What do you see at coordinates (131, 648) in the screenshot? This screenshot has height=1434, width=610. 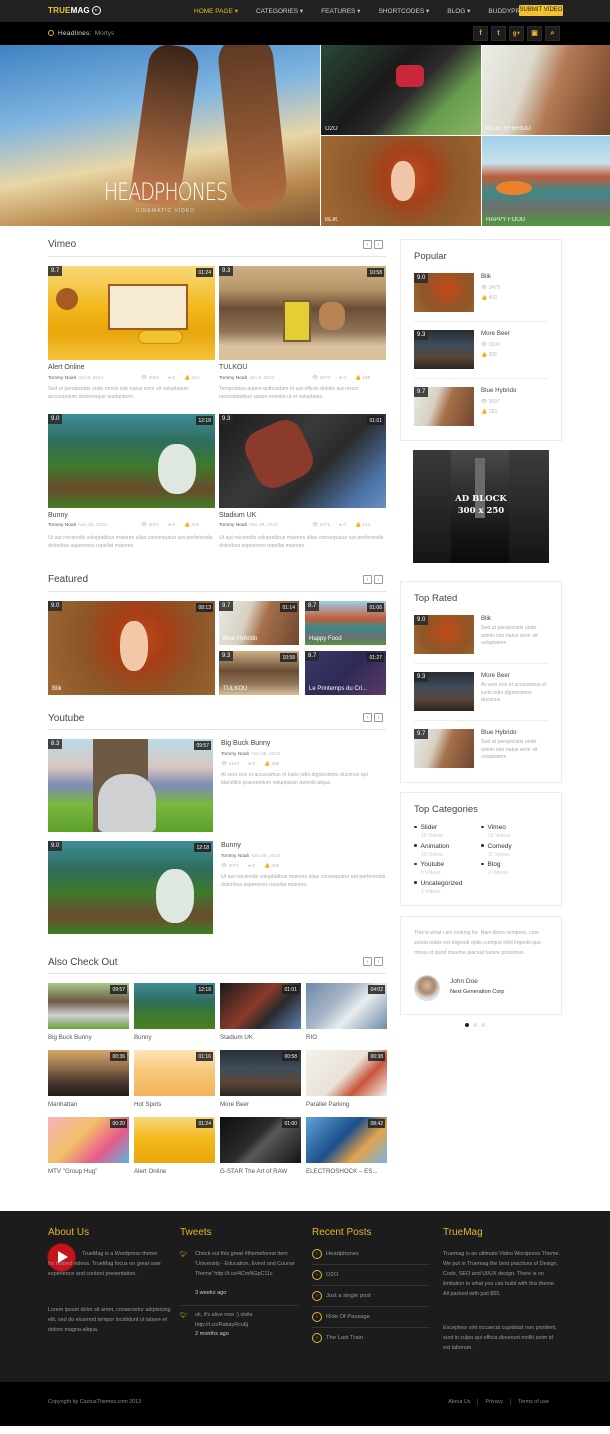 I see `featured-thumb: 9.0 08:13 Blik` at bounding box center [131, 648].